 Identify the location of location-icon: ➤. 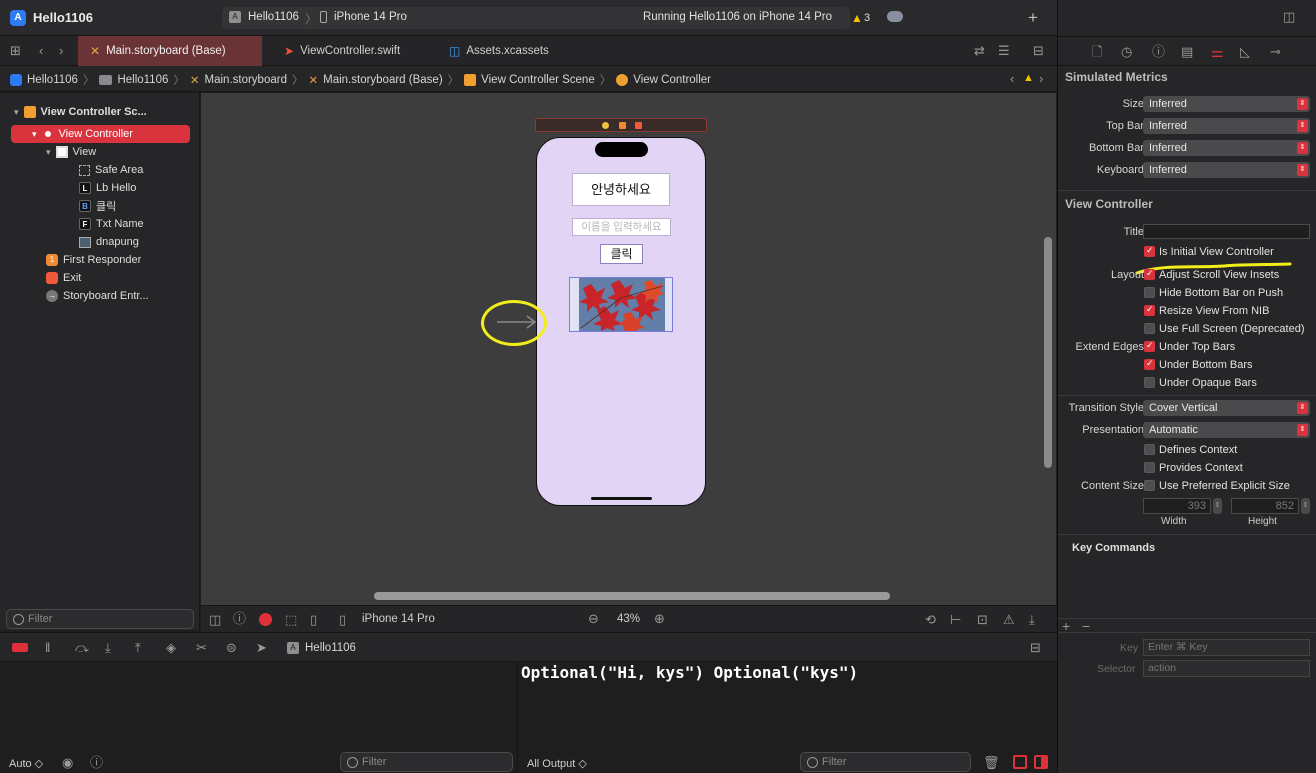
(261, 647).